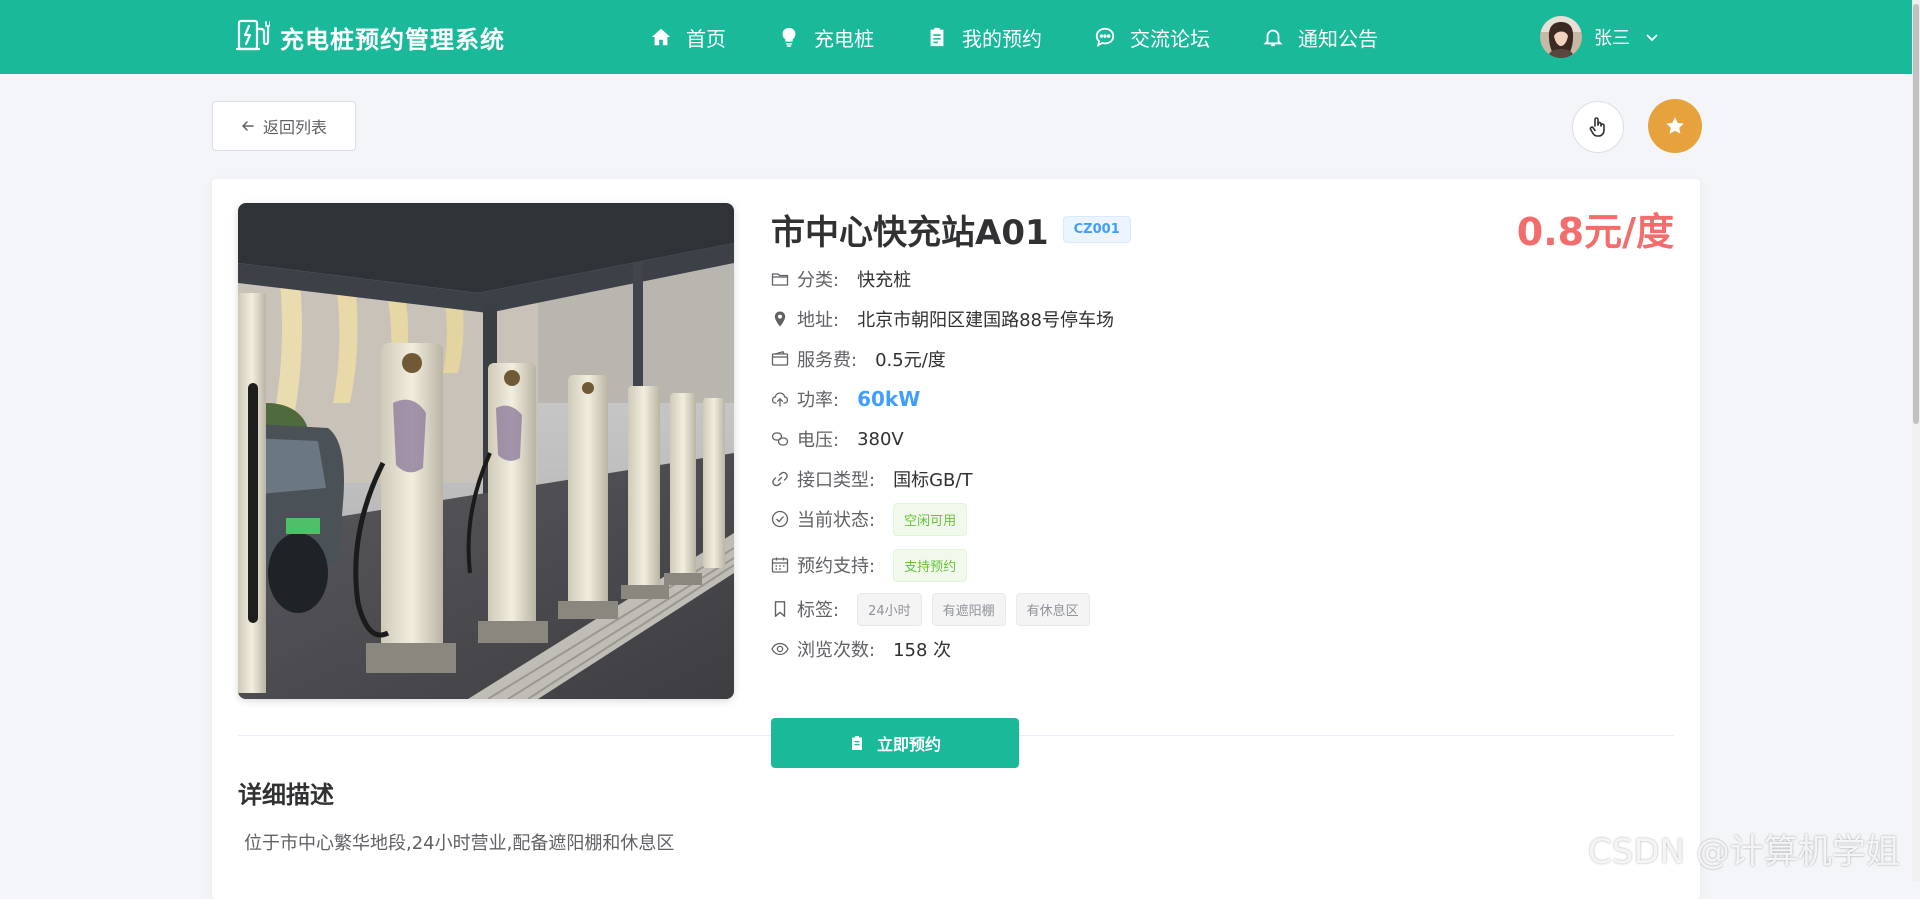 The height and width of the screenshot is (899, 1920). Describe the element at coordinates (1052, 609) in the screenshot. I see `tag-lounge: 有休息区` at that location.